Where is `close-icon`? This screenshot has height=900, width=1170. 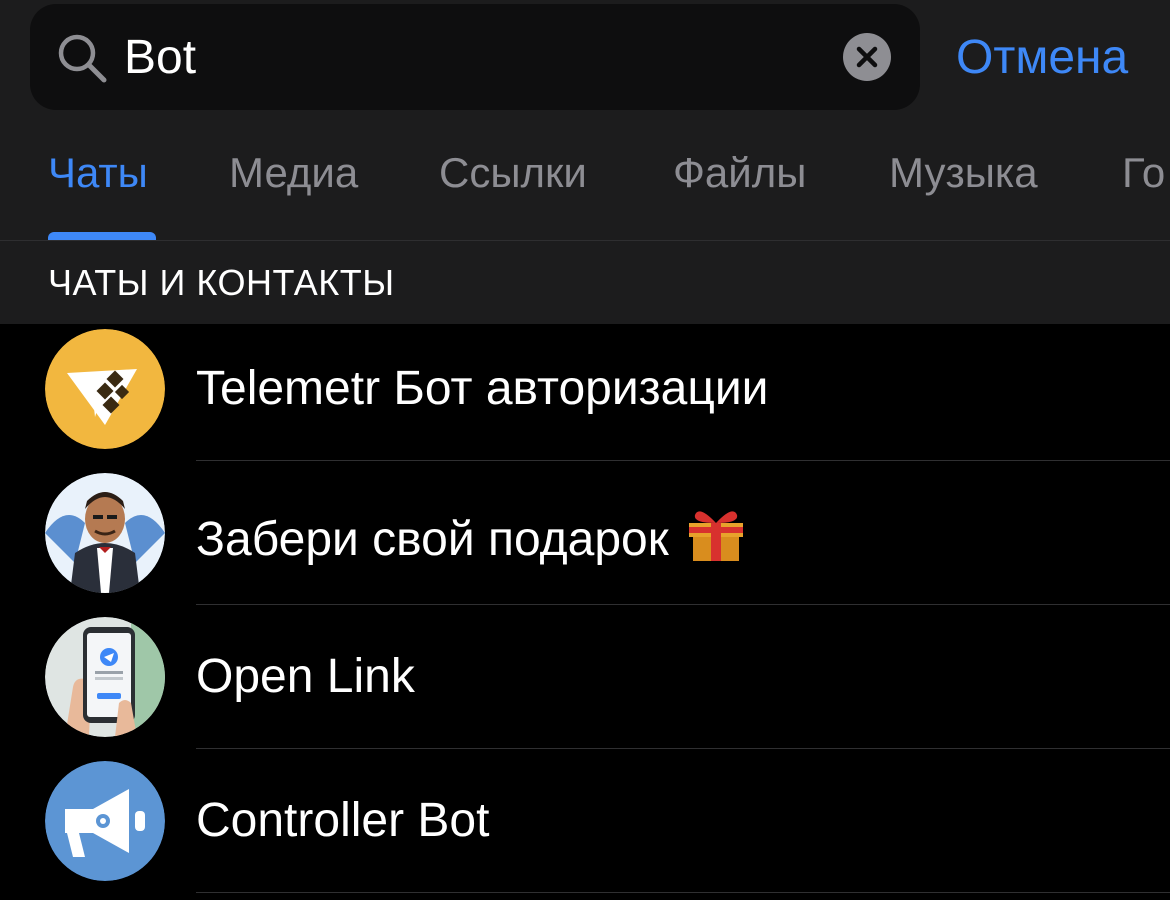 close-icon is located at coordinates (867, 57).